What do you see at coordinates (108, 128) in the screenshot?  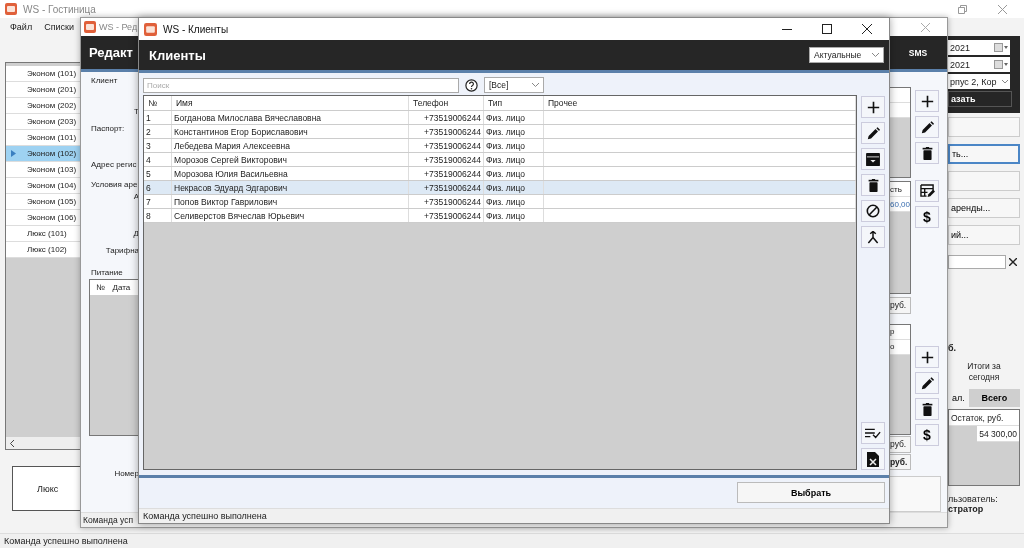 I see `field-label: Паспорт:` at bounding box center [108, 128].